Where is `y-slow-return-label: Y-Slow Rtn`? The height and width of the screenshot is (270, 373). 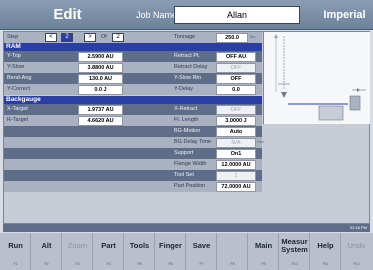 y-slow-return-label: Y-Slow Rtn is located at coordinates (188, 78).